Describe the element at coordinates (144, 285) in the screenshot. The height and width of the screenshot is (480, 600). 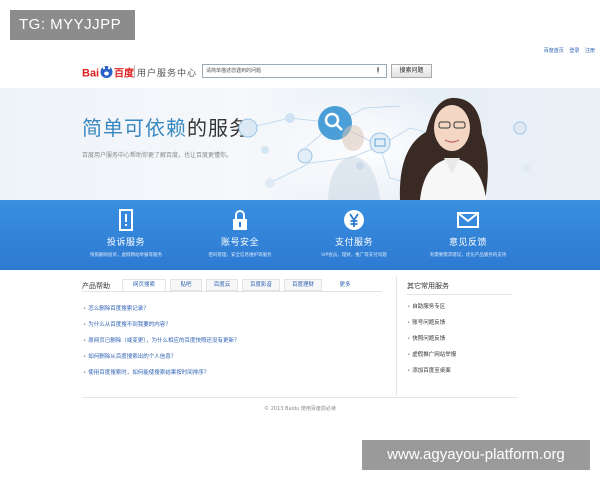
I see `tab-web-search: 网页搜索` at that location.